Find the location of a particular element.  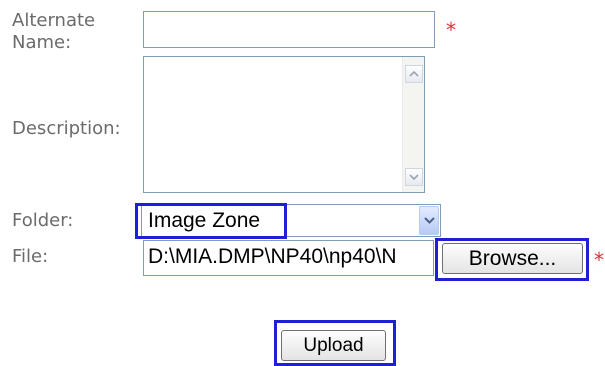

file-path-input: D:\MIA.DMP\NP40\np40\N is located at coordinates (288, 258).